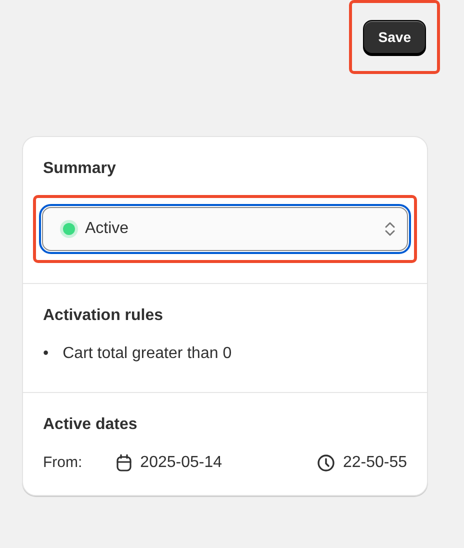 Image resolution: width=464 pixels, height=548 pixels. I want to click on clock-icon, so click(325, 463).